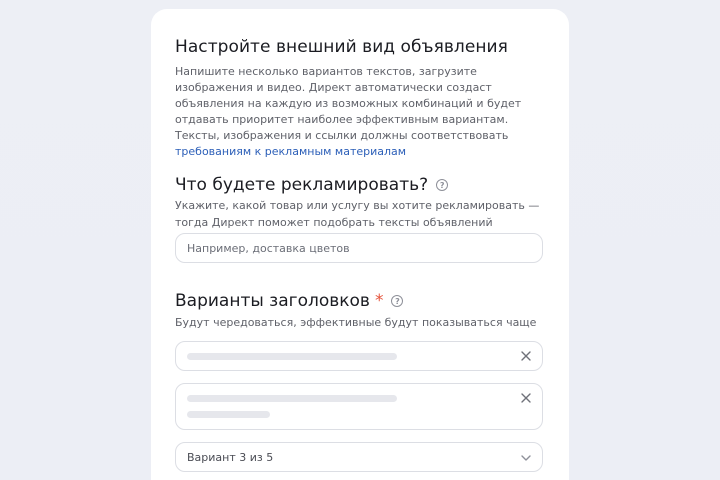 The width and height of the screenshot is (720, 480). Describe the element at coordinates (290, 151) in the screenshot. I see `requirements-link: требованиям к рекламным материалам` at that location.